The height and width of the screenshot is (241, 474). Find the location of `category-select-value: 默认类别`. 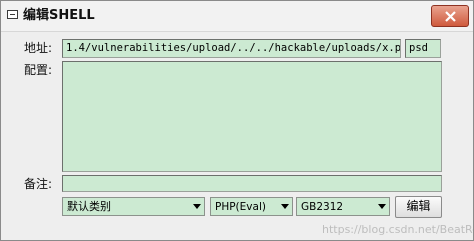

category-select-value: 默认类别 is located at coordinates (89, 206).